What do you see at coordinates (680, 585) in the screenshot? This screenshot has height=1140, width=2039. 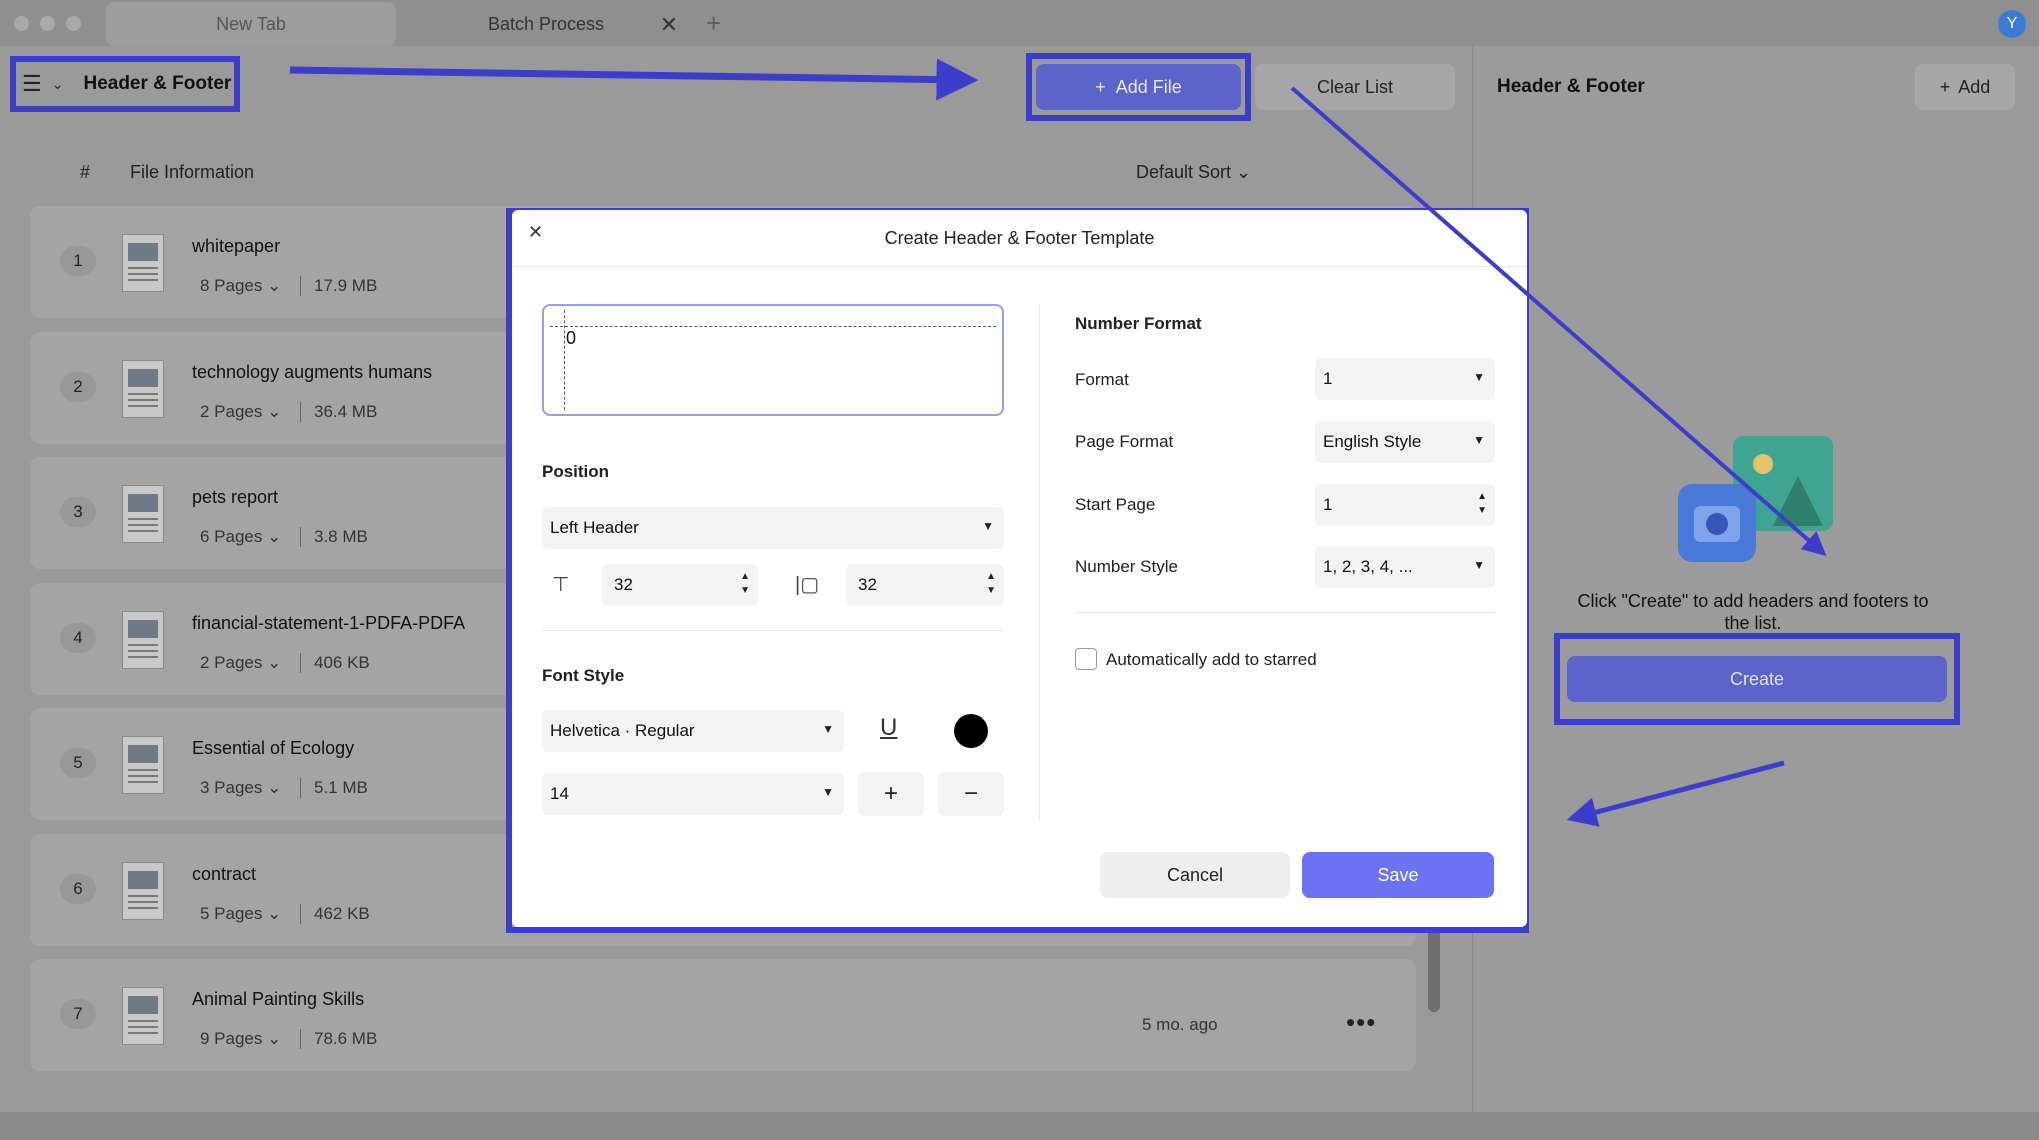 I see `top-margin-stepper: 32 ▲ ▼` at bounding box center [680, 585].